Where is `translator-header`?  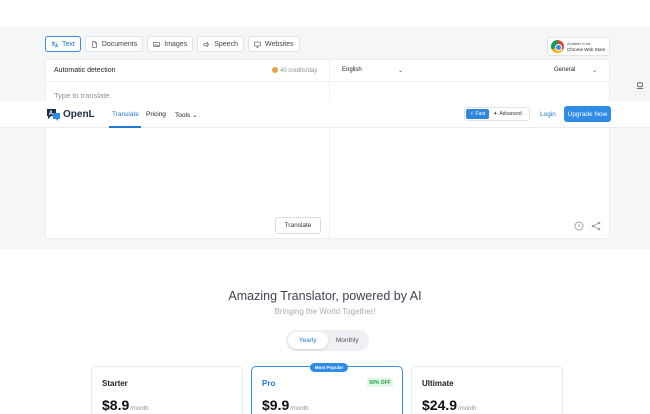 translator-header is located at coordinates (327, 71).